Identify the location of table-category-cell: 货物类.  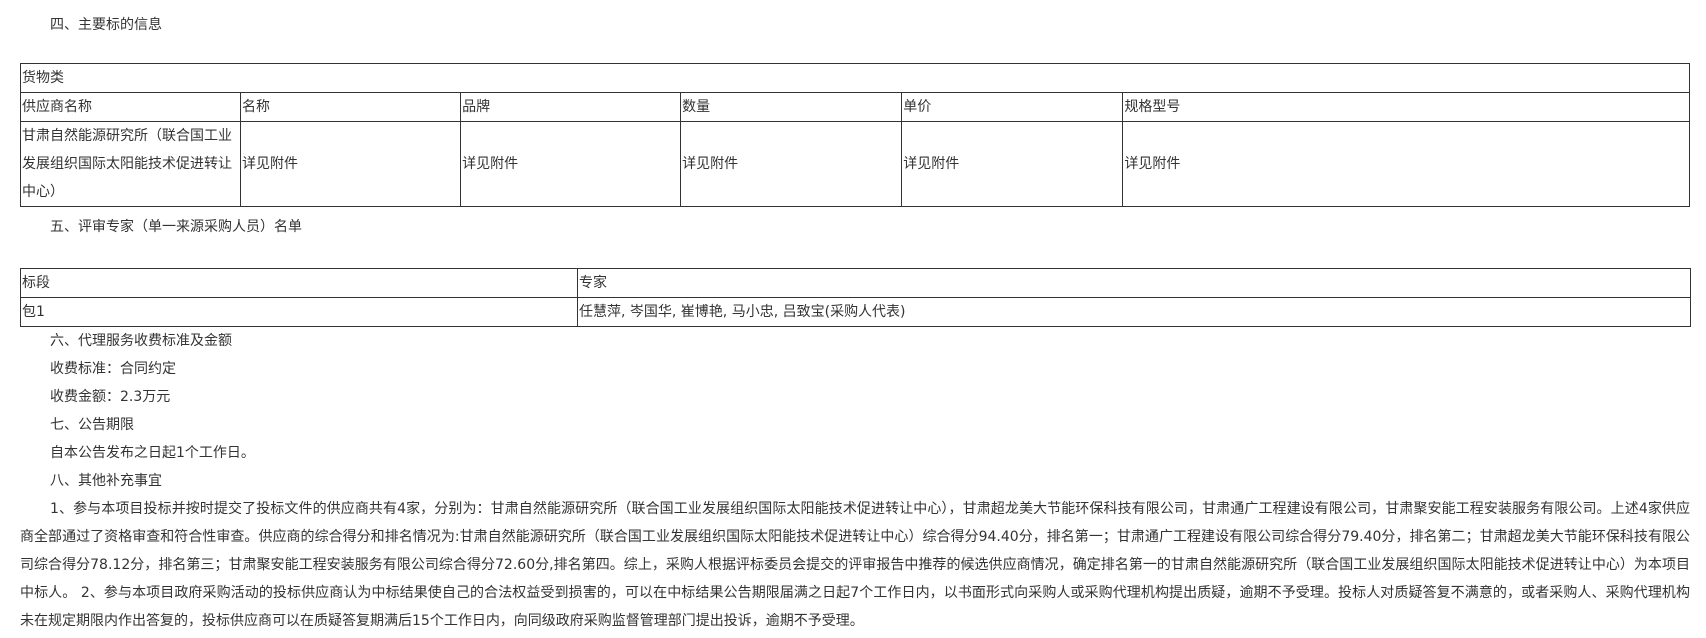
(855, 78).